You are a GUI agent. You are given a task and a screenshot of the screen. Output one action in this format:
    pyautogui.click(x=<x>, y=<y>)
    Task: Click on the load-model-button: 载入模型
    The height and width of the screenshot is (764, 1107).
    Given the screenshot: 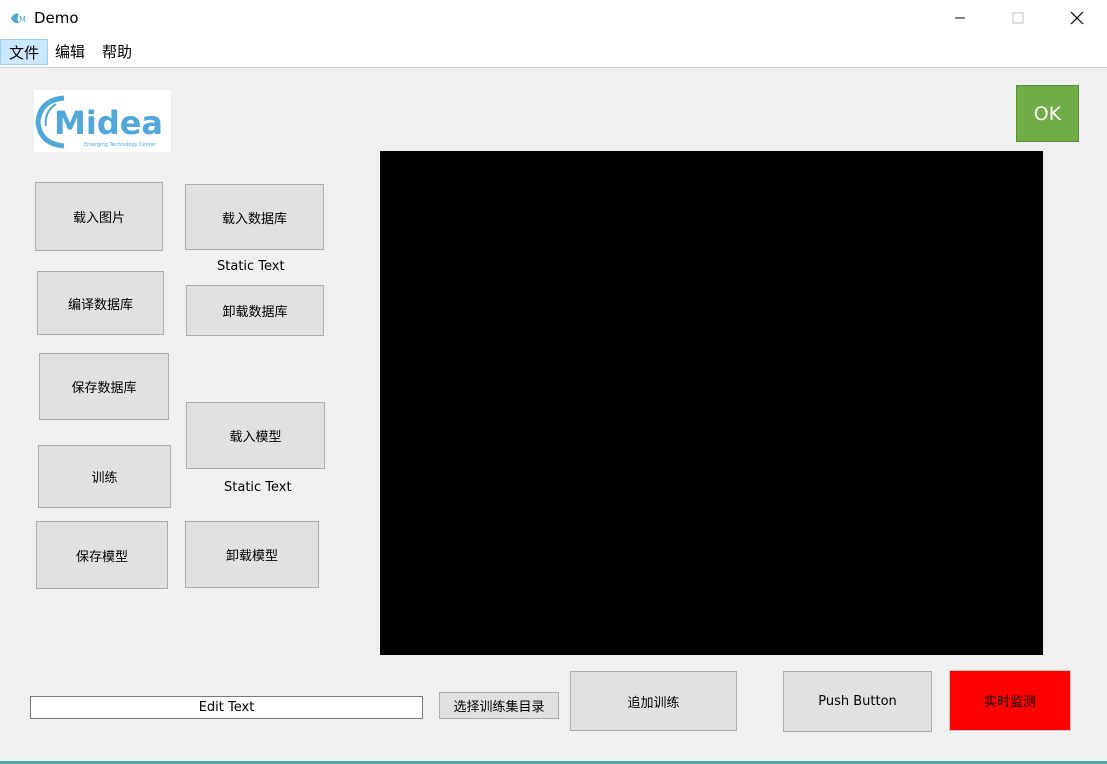 What is the action you would take?
    pyautogui.click(x=255, y=435)
    